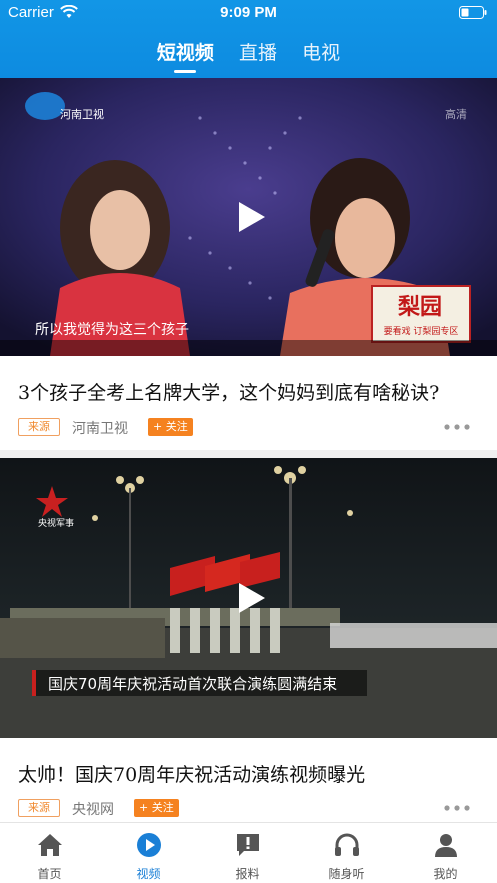  I want to click on video-subtitle: 所以我觉得为这三个孩子, so click(112, 329).